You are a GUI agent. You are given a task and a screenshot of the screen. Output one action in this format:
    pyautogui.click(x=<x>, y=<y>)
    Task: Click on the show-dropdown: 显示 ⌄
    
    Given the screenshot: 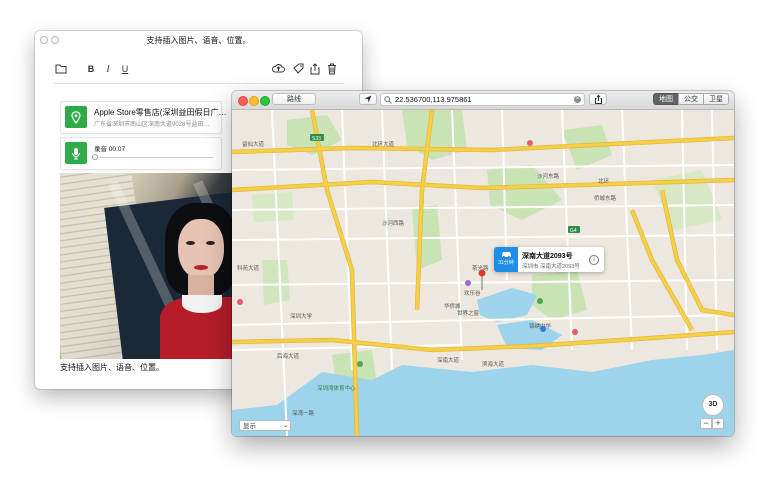 What is the action you would take?
    pyautogui.click(x=265, y=425)
    